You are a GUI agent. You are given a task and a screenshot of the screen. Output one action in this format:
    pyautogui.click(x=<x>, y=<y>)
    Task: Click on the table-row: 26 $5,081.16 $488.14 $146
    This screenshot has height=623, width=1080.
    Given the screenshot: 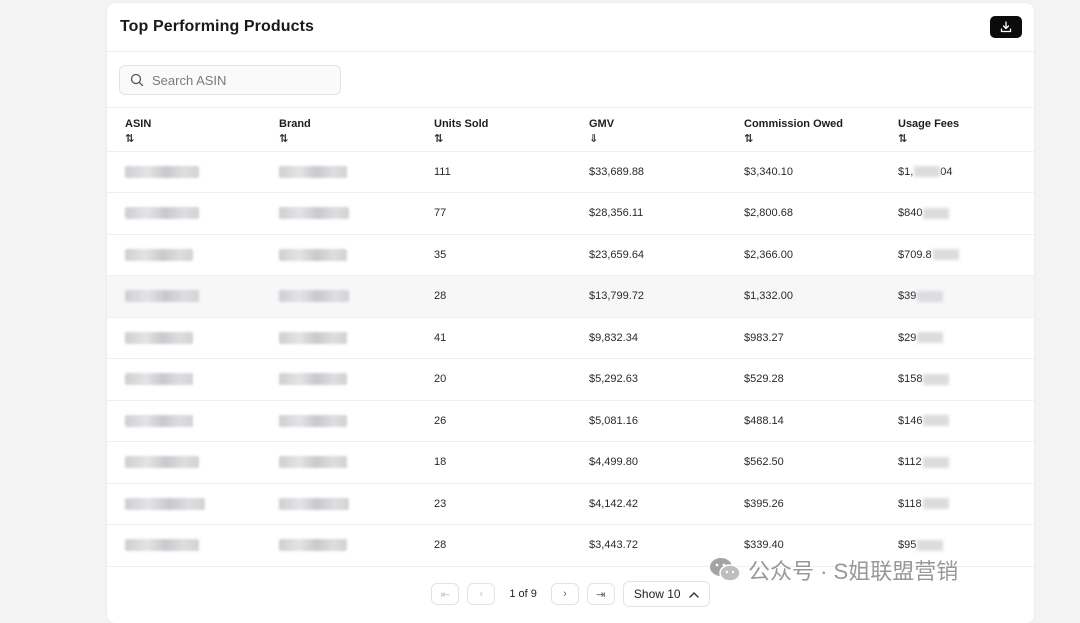 What is the action you would take?
    pyautogui.click(x=570, y=421)
    